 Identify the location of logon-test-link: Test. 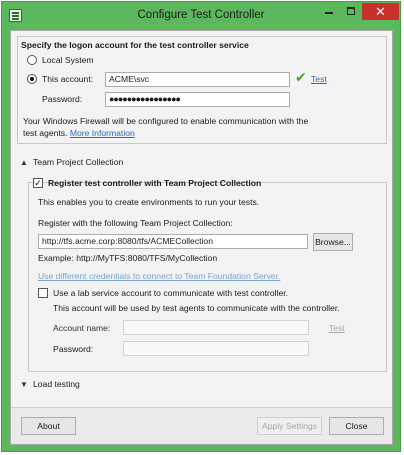
(319, 79).